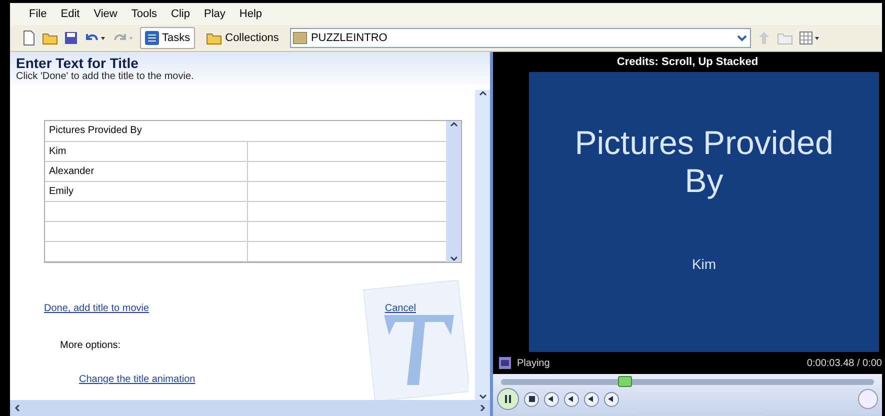  I want to click on list-icon, so click(152, 38).